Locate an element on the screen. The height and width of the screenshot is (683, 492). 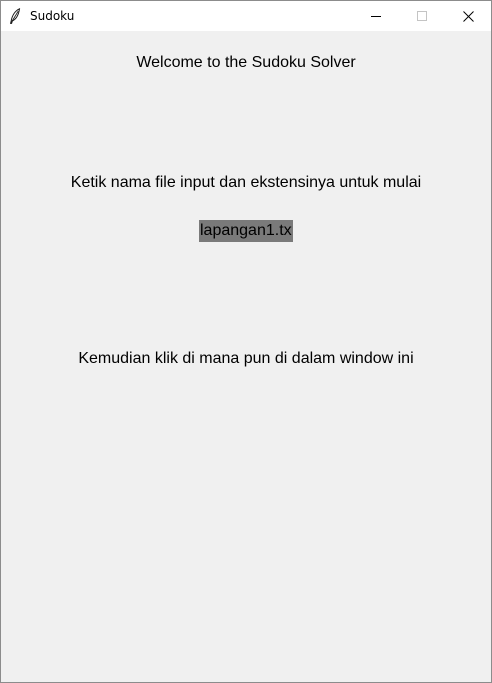
close-button is located at coordinates (468, 16).